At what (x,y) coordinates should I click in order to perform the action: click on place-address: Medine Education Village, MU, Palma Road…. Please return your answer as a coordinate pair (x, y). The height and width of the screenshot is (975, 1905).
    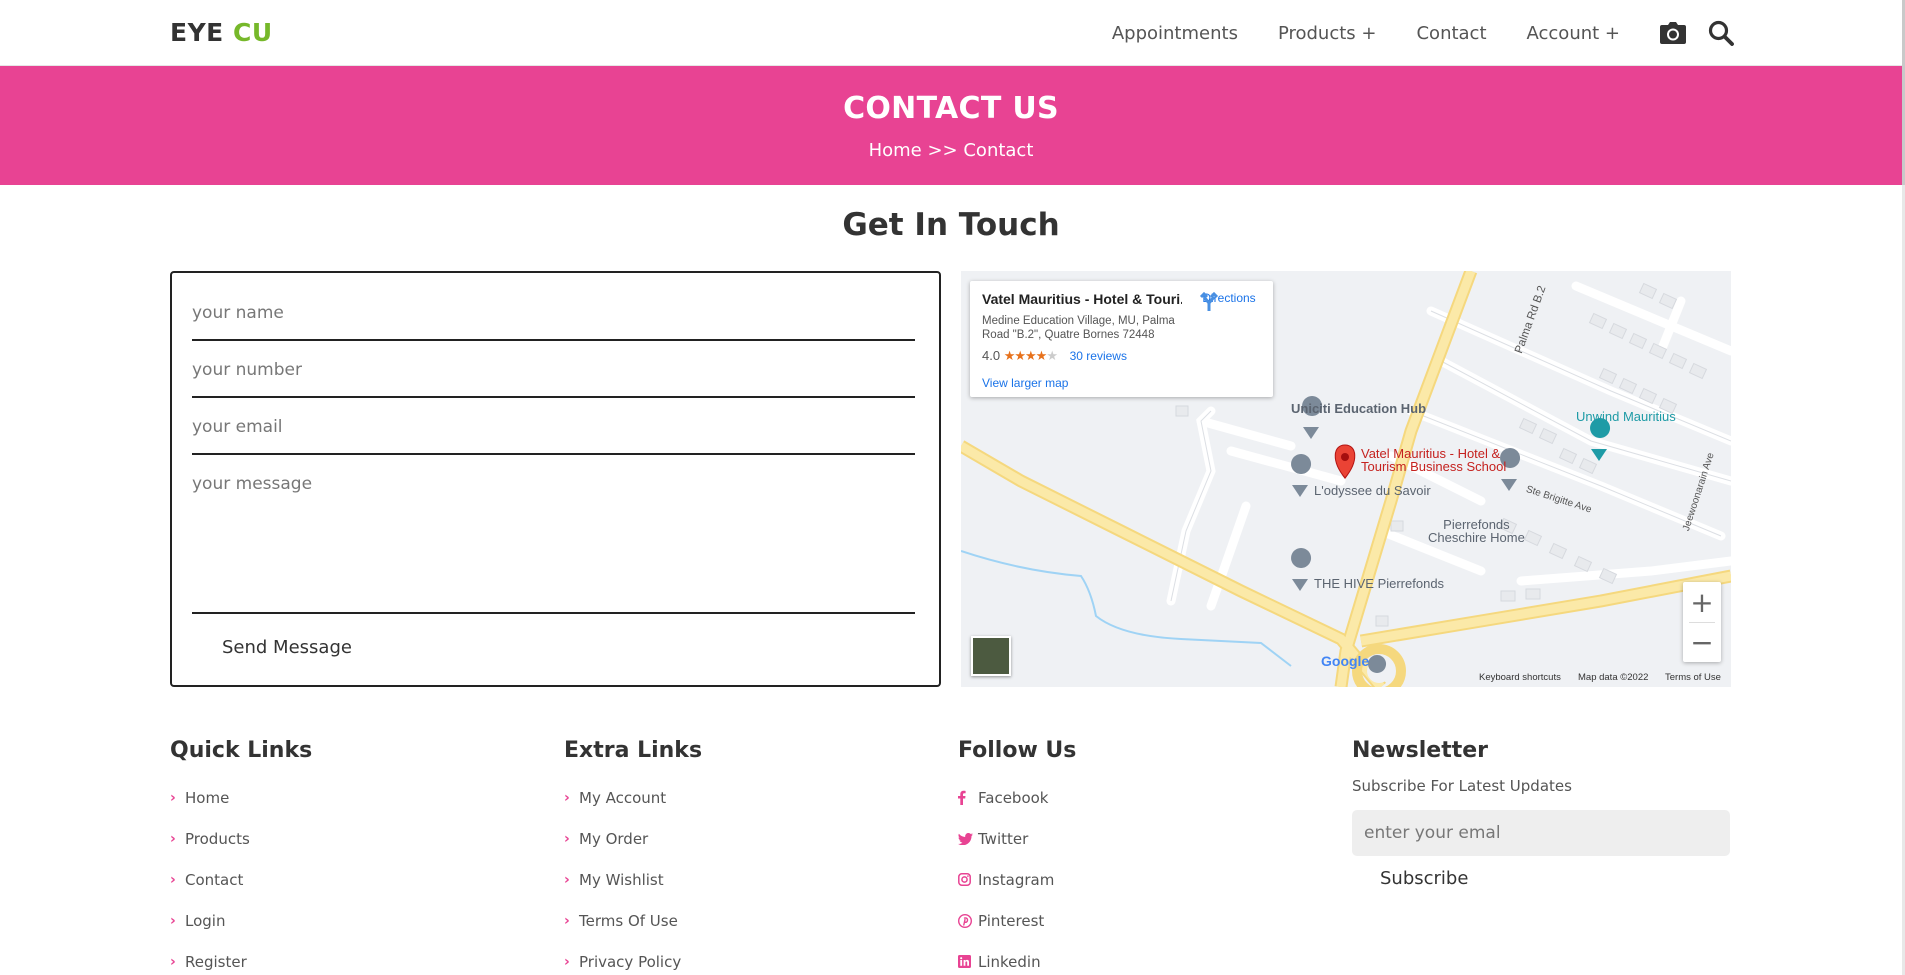
    Looking at the image, I should click on (1078, 328).